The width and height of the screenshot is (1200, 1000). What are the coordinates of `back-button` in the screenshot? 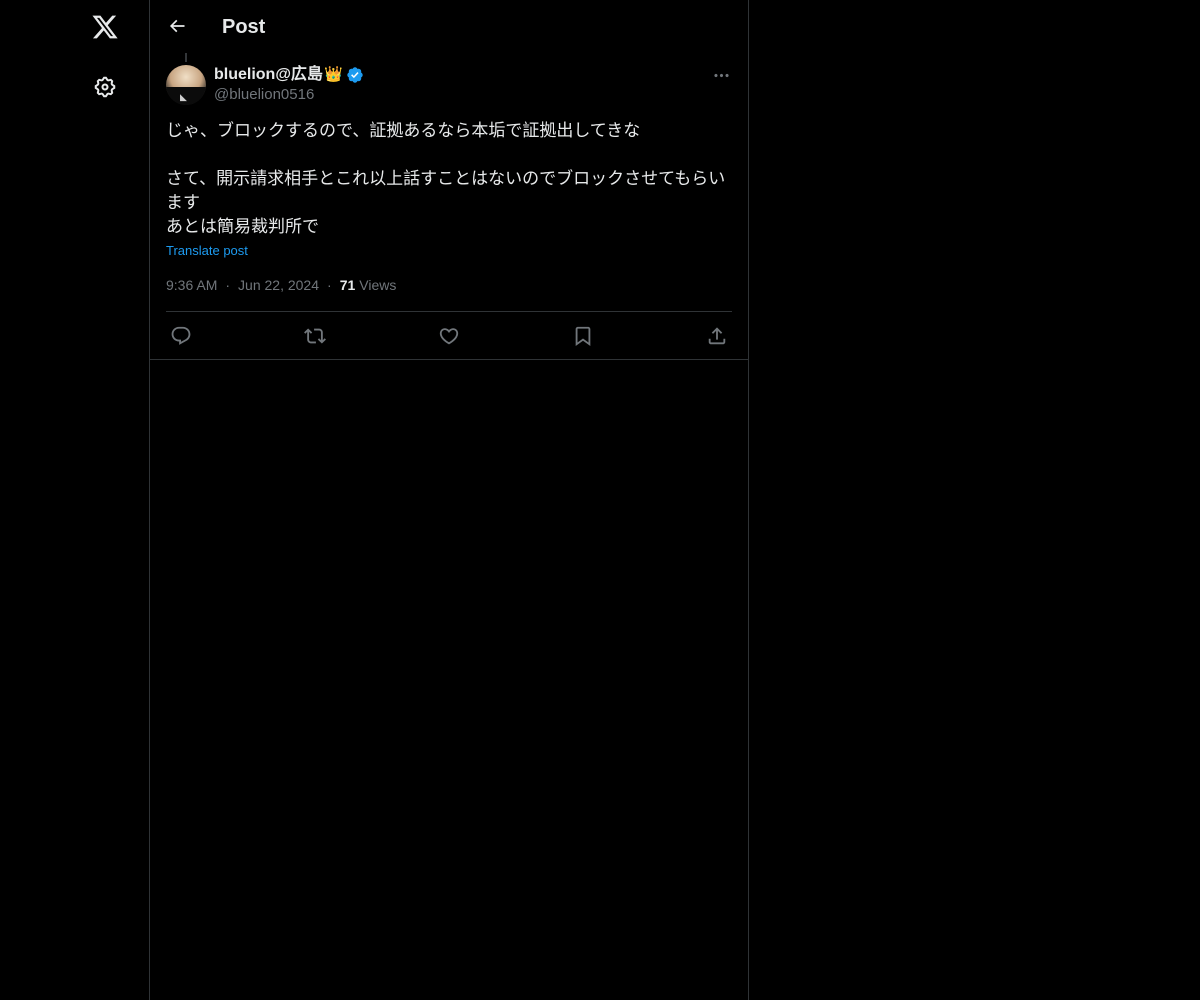 It's located at (177, 26).